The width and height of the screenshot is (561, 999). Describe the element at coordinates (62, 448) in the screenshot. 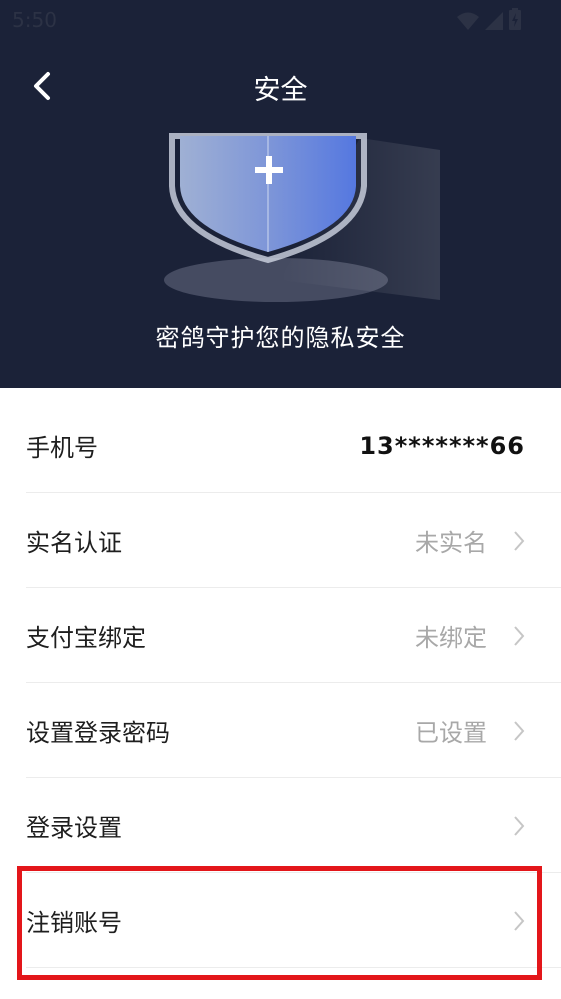

I see `row-label: 手机号` at that location.